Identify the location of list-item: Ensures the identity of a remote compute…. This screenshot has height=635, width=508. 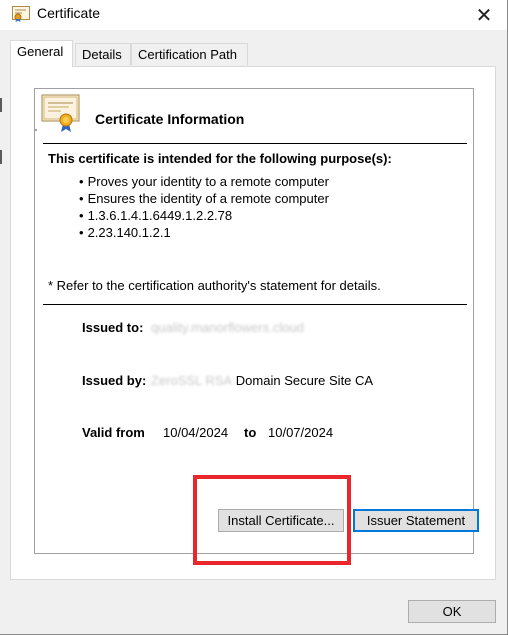
(204, 198).